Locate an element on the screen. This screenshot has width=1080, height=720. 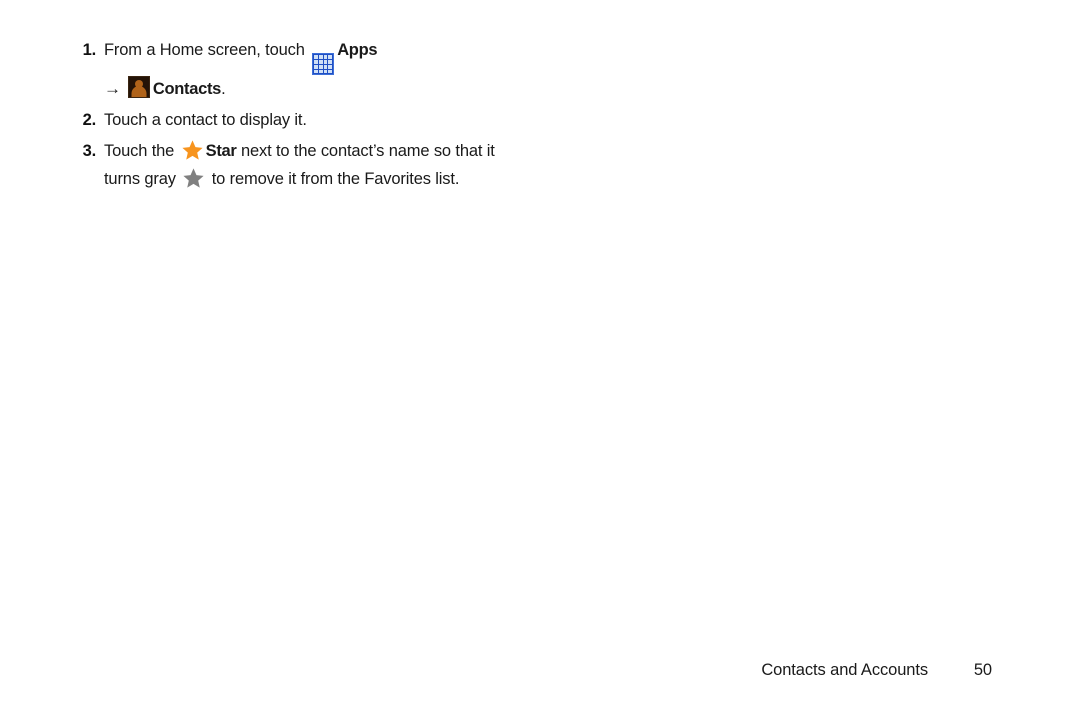
apps-grid-icon is located at coordinates (323, 64).